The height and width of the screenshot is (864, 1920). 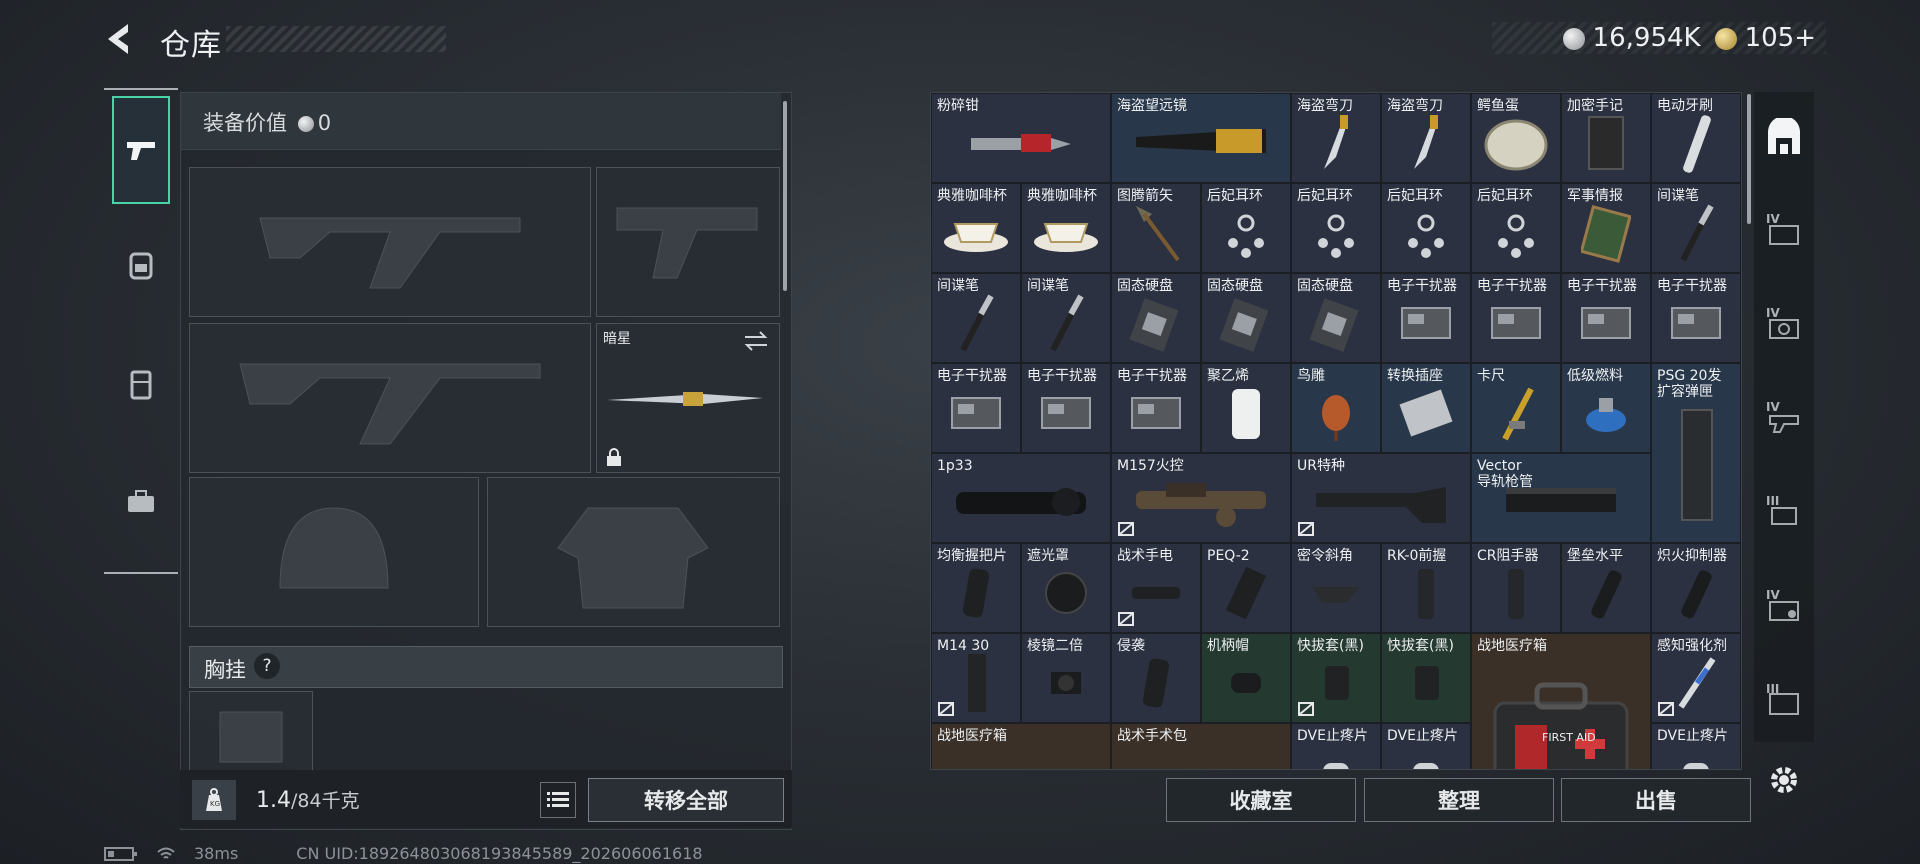 I want to click on stash-item: 棱镜二倍, so click(x=1066, y=678).